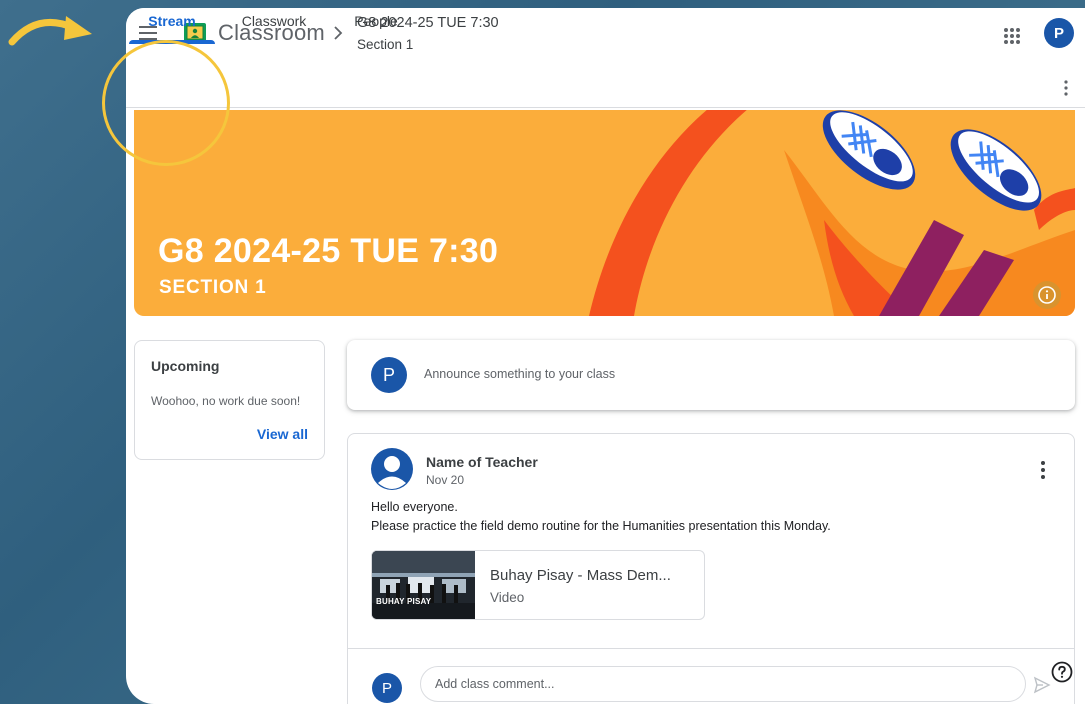 The width and height of the screenshot is (1085, 704). What do you see at coordinates (387, 688) in the screenshot?
I see `comment-avatar: P` at bounding box center [387, 688].